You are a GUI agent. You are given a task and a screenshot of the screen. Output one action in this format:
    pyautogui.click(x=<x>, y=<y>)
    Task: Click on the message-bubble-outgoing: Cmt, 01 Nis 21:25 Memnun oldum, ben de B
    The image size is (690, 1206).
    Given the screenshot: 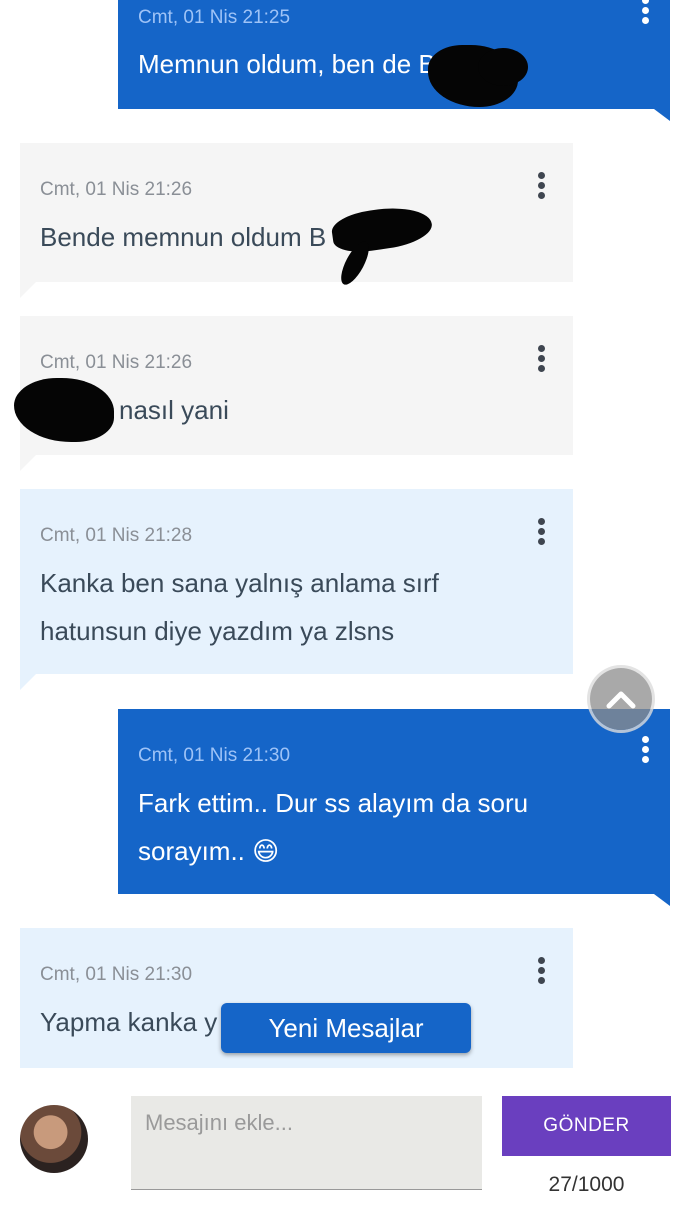 What is the action you would take?
    pyautogui.click(x=394, y=60)
    